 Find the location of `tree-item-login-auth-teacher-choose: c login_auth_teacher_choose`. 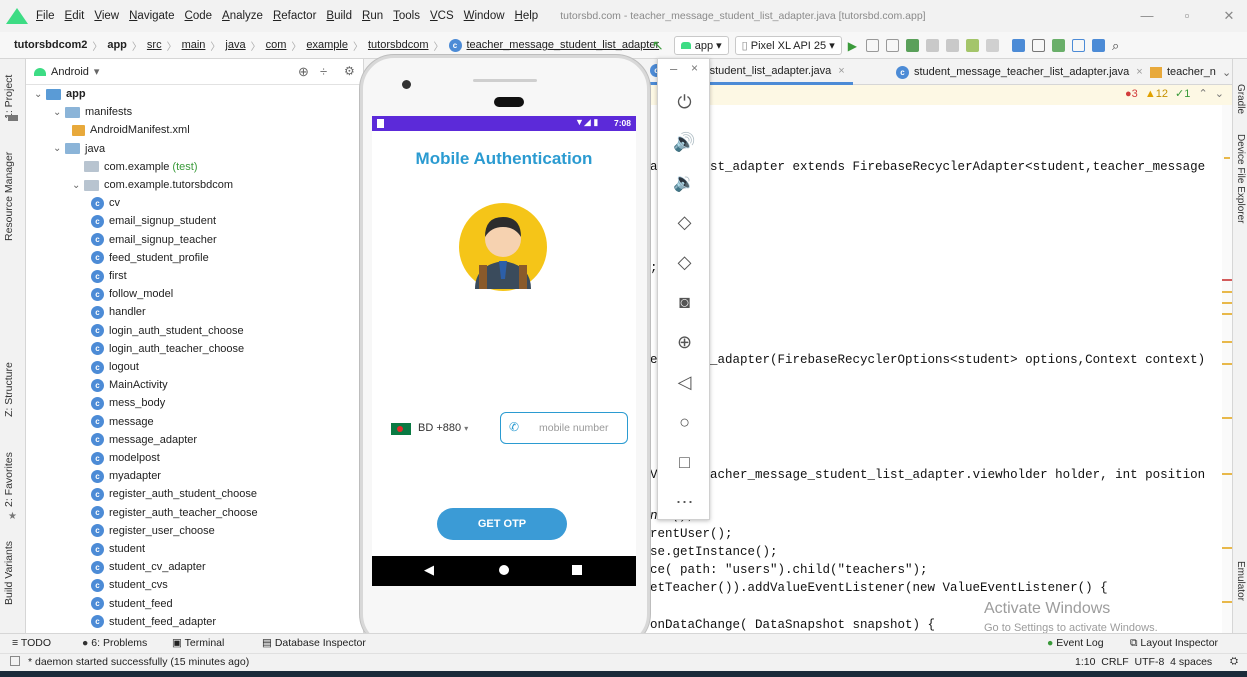

tree-item-login-auth-teacher-choose: c login_auth_teacher_choose is located at coordinates (167, 349).